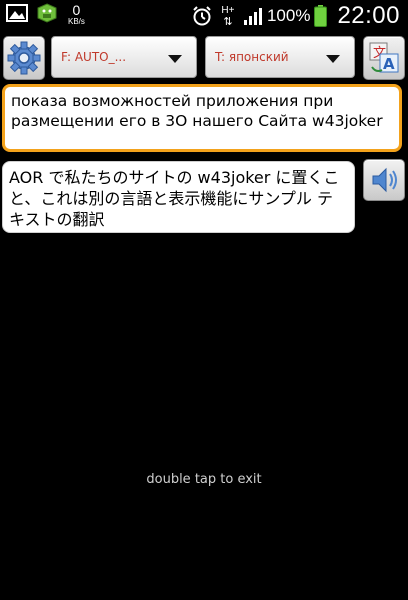 The height and width of the screenshot is (600, 408). Describe the element at coordinates (76, 10) in the screenshot. I see `network-speed-value: 0` at that location.